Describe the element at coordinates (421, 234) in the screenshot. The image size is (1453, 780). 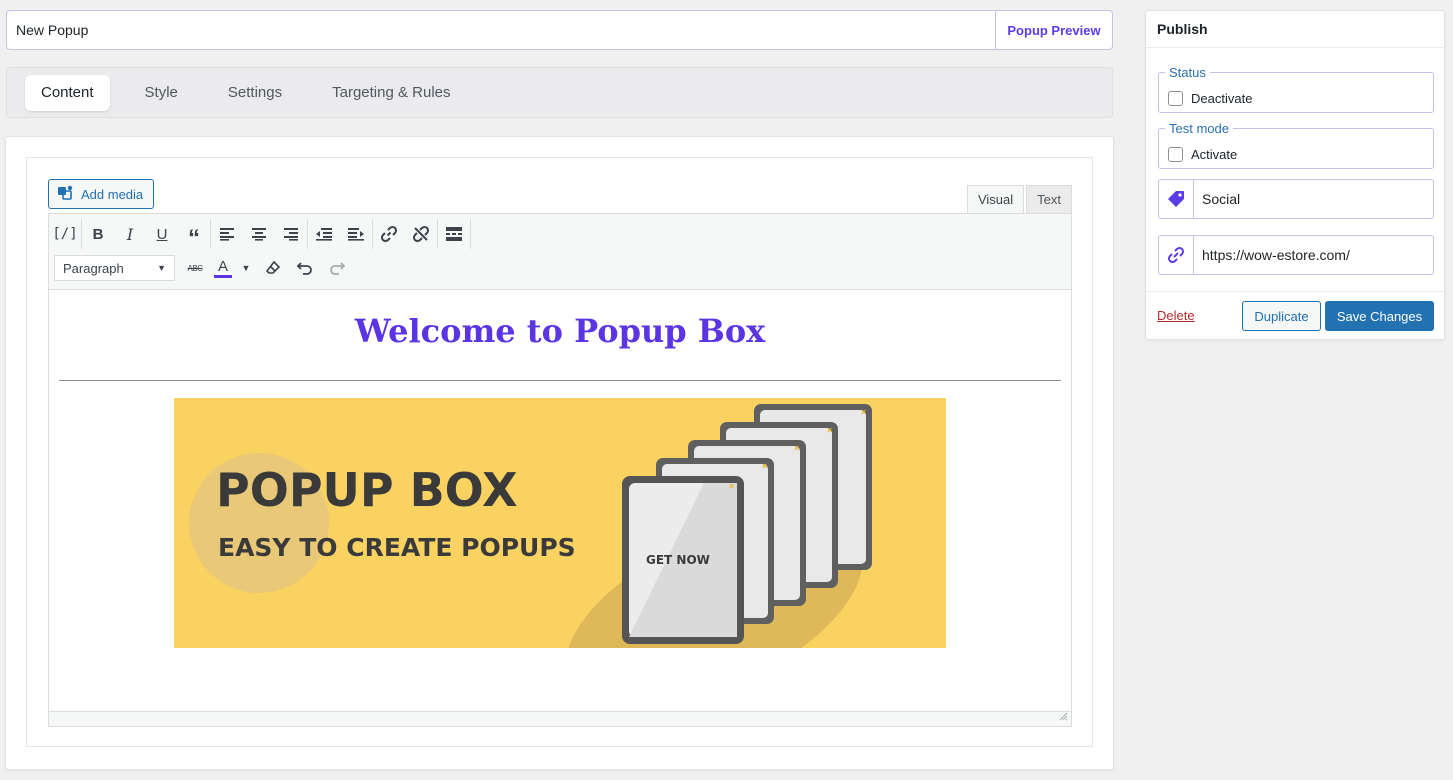
I see `unlink-icon` at that location.